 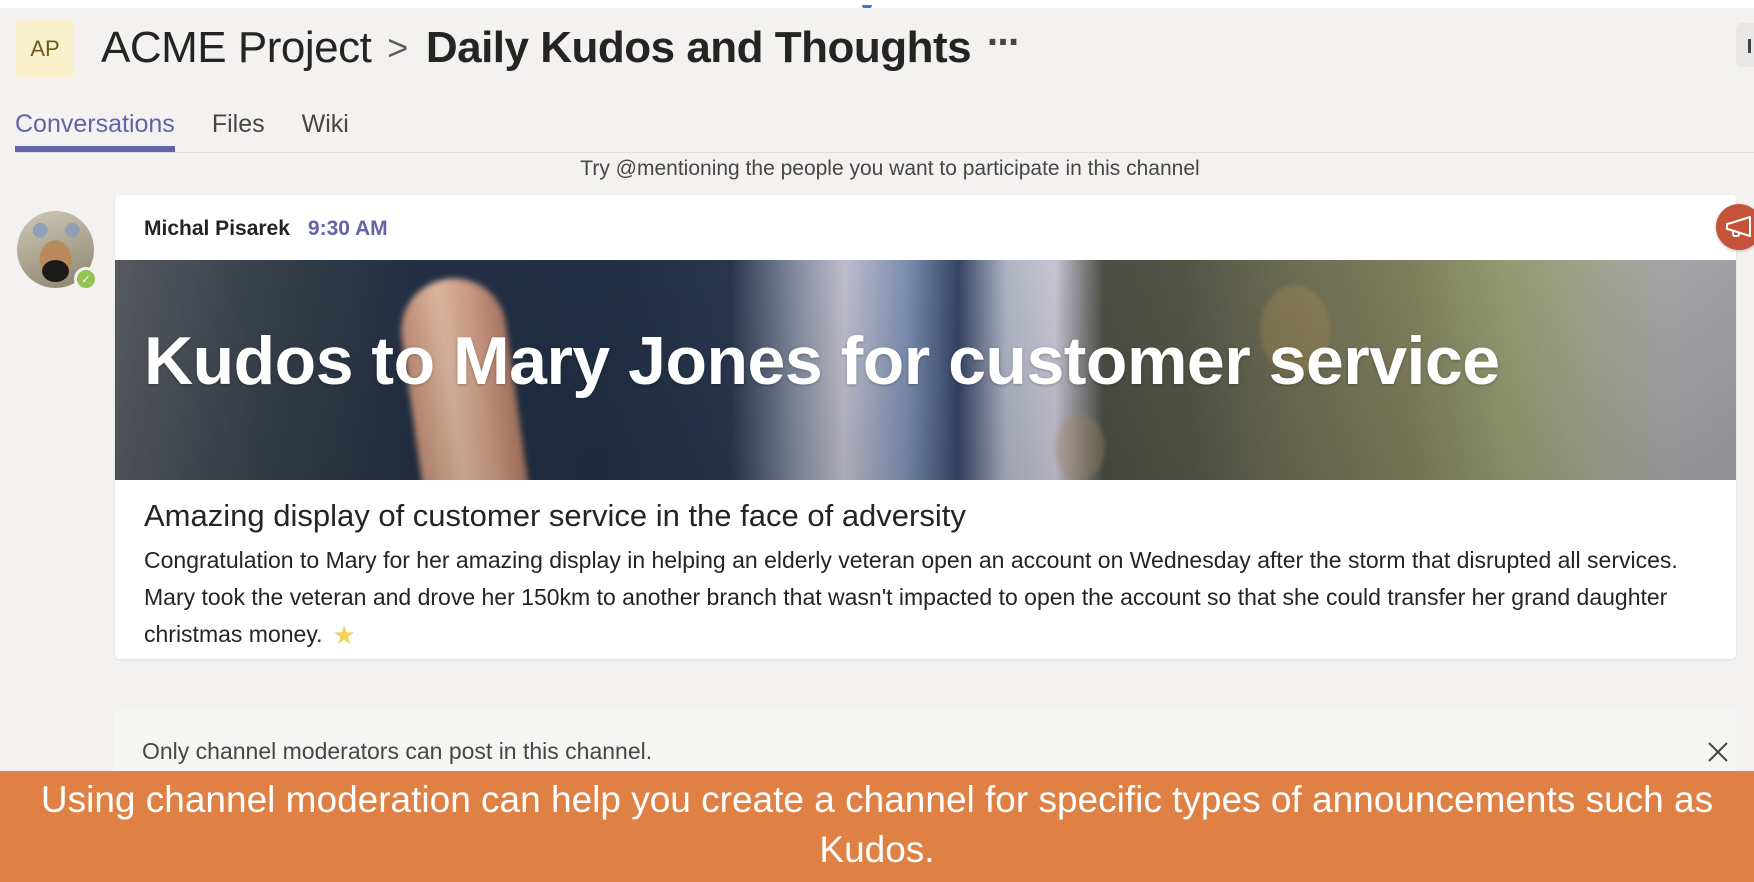 What do you see at coordinates (347, 228) in the screenshot?
I see `message-timestamp: 9:30 AM` at bounding box center [347, 228].